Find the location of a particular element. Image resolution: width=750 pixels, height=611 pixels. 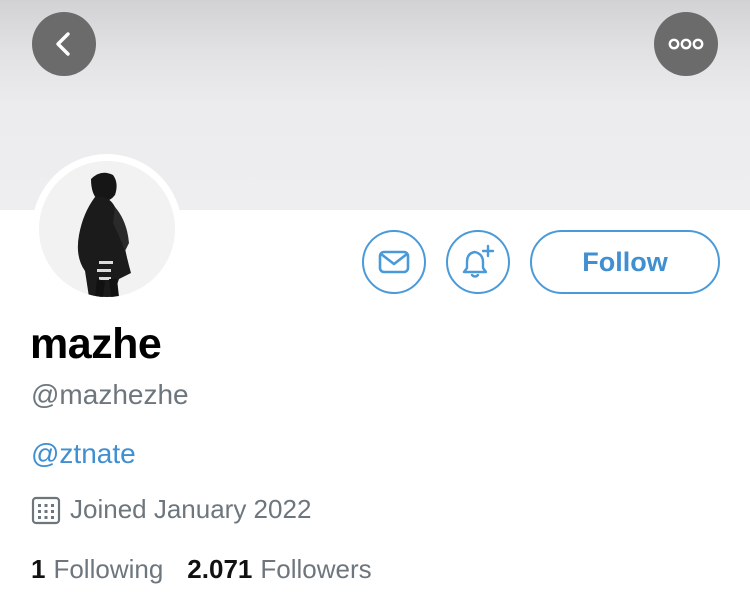

follow-button-label: Follow is located at coordinates (625, 261).